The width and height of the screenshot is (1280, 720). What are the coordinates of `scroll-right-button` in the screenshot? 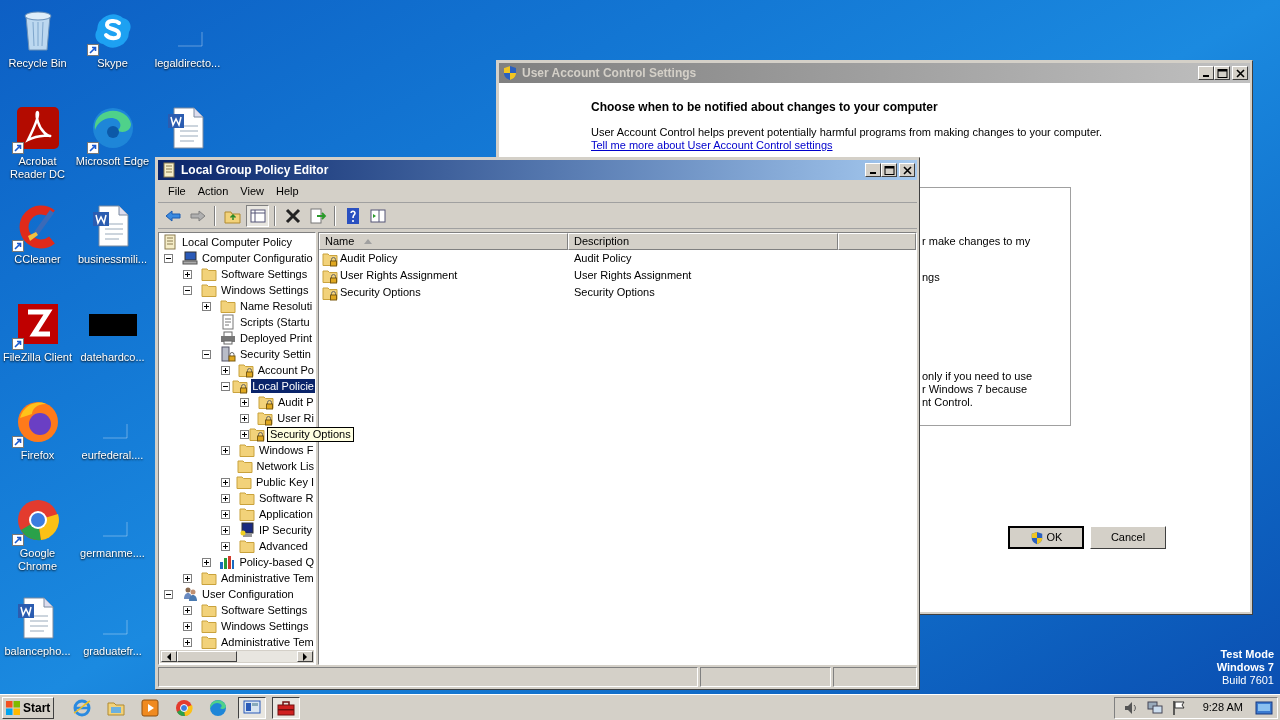 It's located at (305, 656).